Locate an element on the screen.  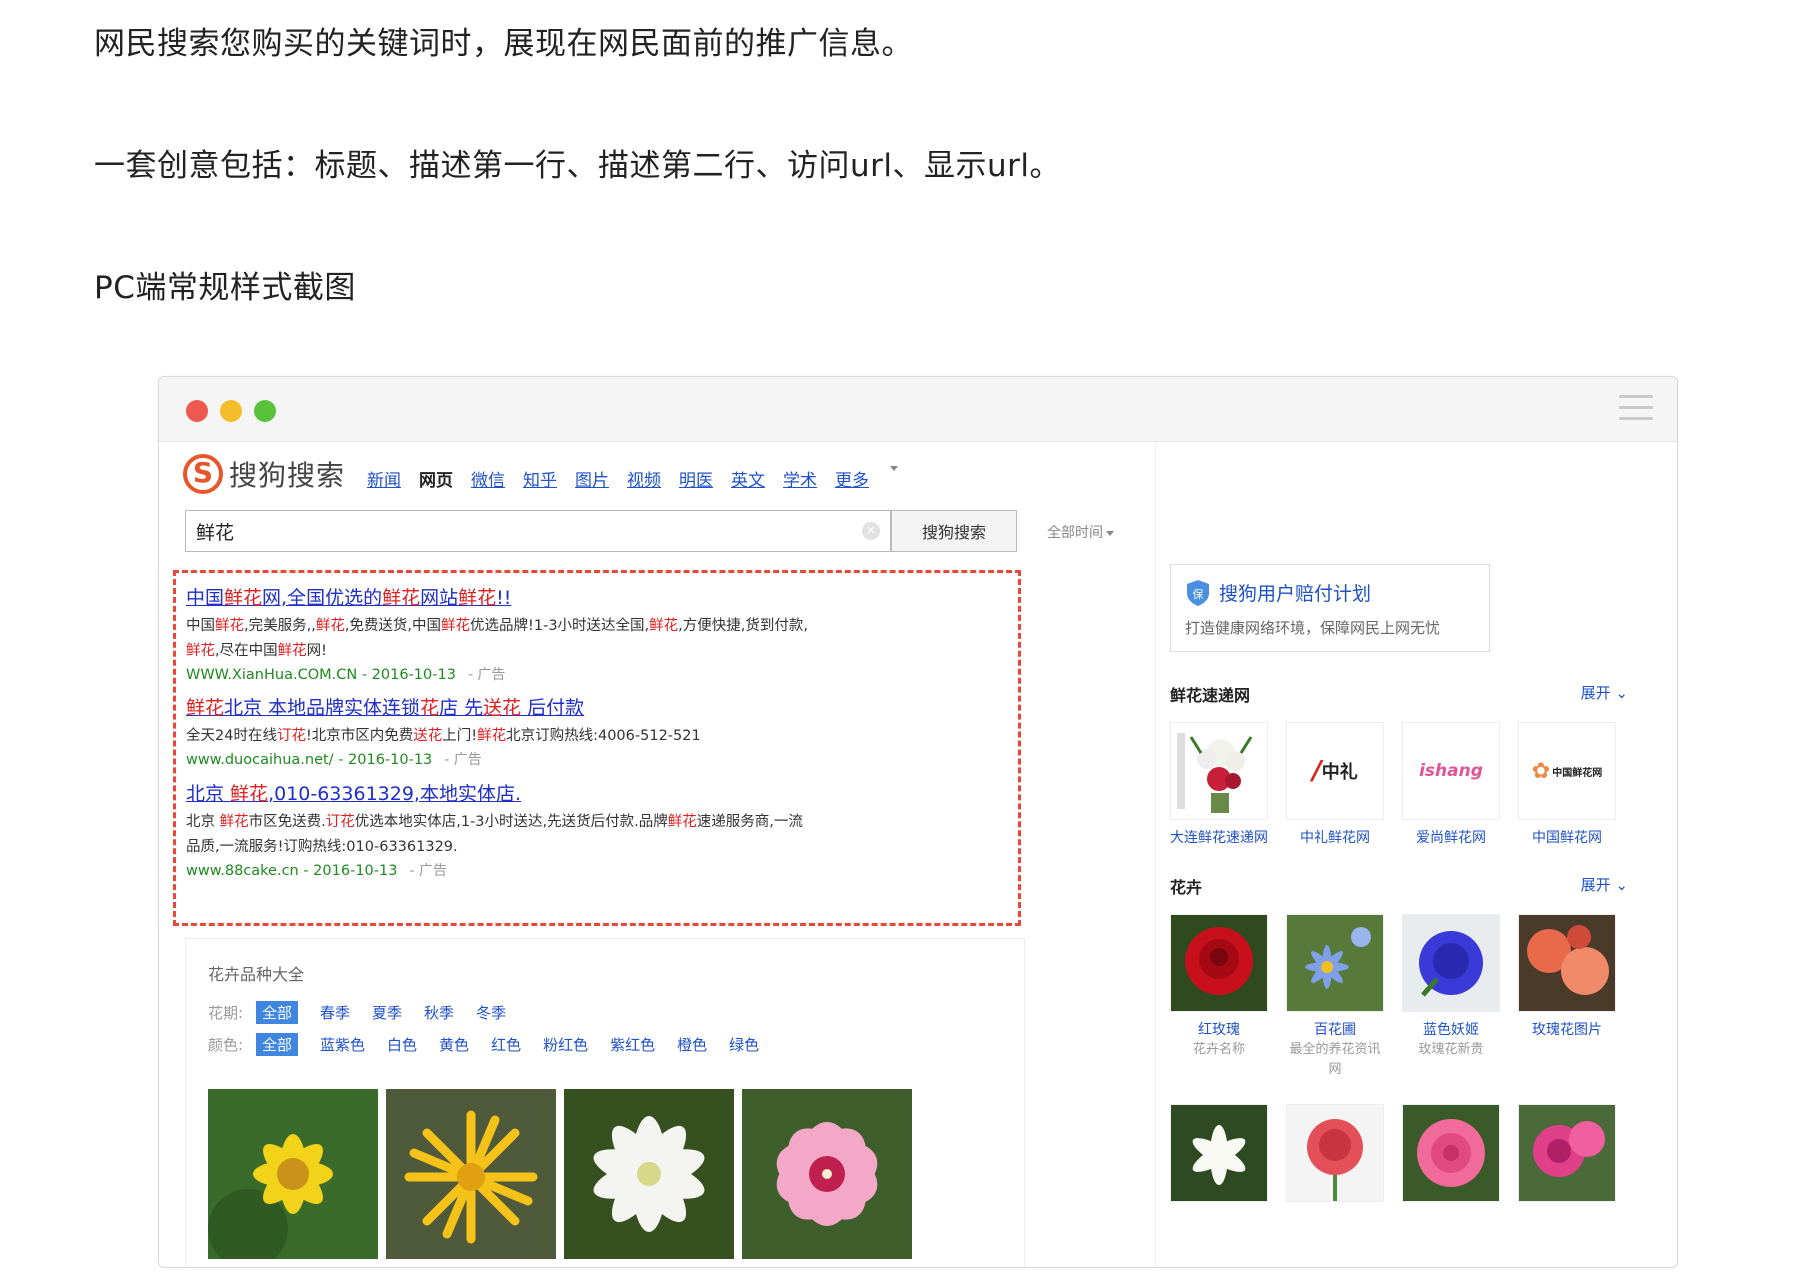
sogou-logo: S 搜狗搜索 is located at coordinates (264, 474).